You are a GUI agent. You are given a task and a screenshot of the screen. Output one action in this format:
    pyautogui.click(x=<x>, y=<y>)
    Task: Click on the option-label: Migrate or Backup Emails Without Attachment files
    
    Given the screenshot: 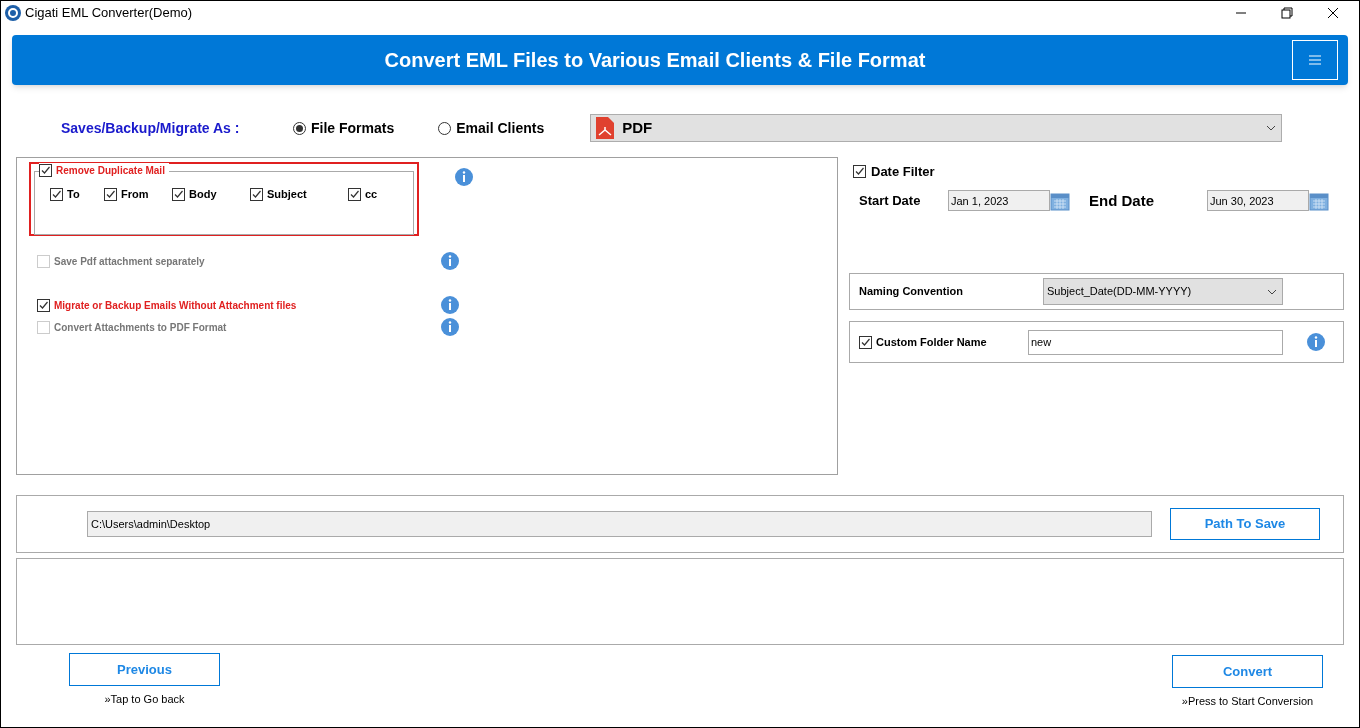 What is the action you would take?
    pyautogui.click(x=175, y=305)
    